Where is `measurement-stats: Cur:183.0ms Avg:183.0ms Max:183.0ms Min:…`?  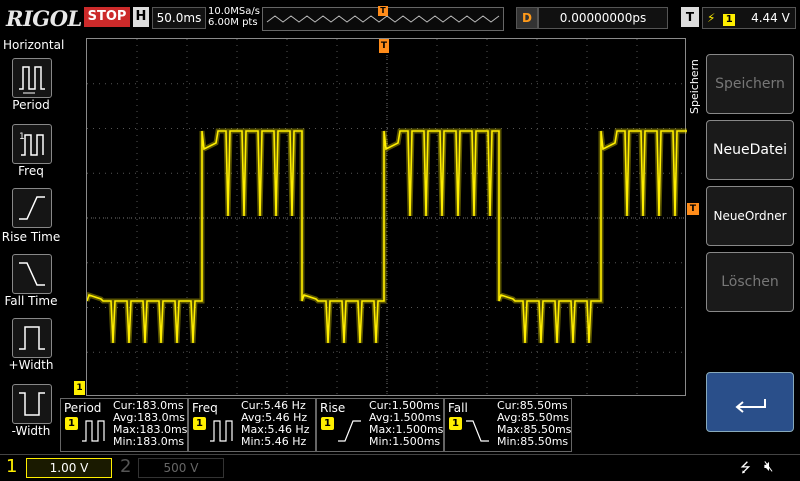 measurement-stats: Cur:183.0ms Avg:183.0ms Max:183.0ms Min:… is located at coordinates (150, 424).